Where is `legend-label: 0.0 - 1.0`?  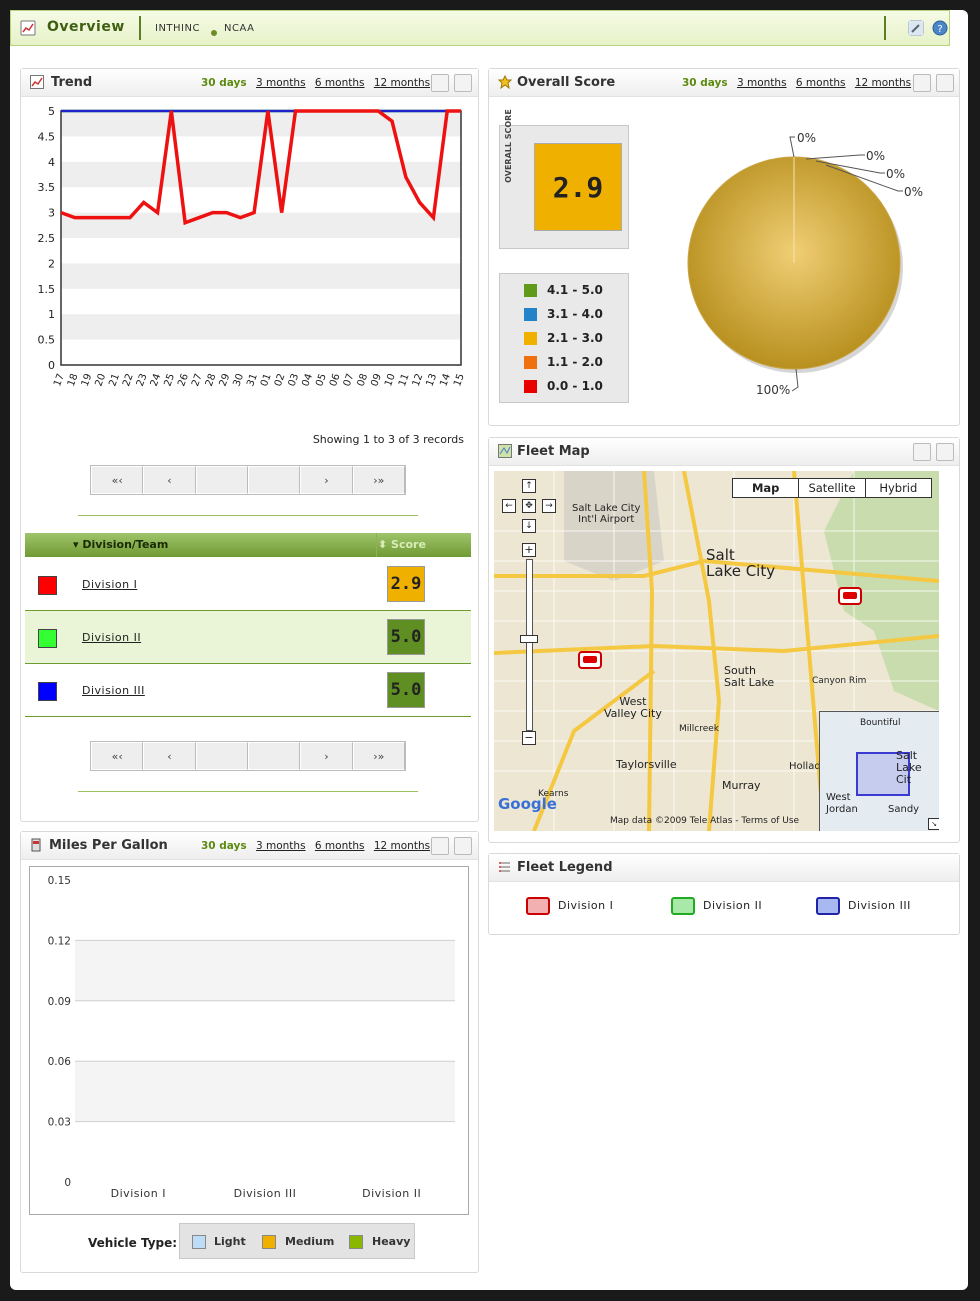 legend-label: 0.0 - 1.0 is located at coordinates (575, 386).